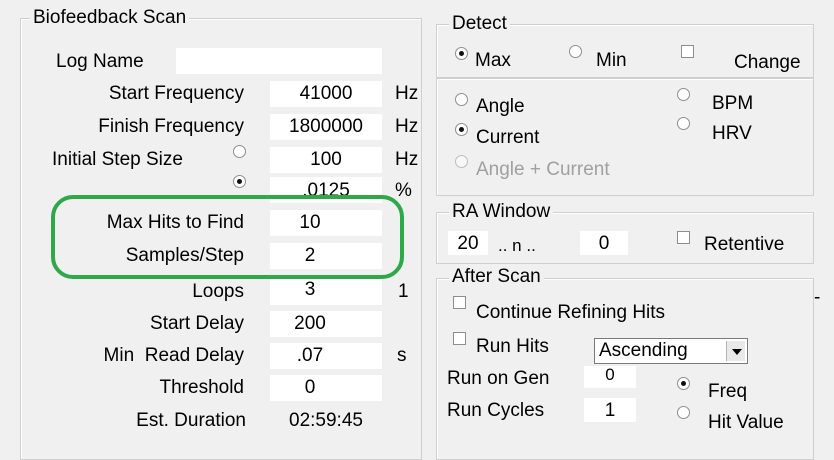 The width and height of the screenshot is (834, 460). I want to click on initial-step-size-unit: Hz, so click(407, 159).